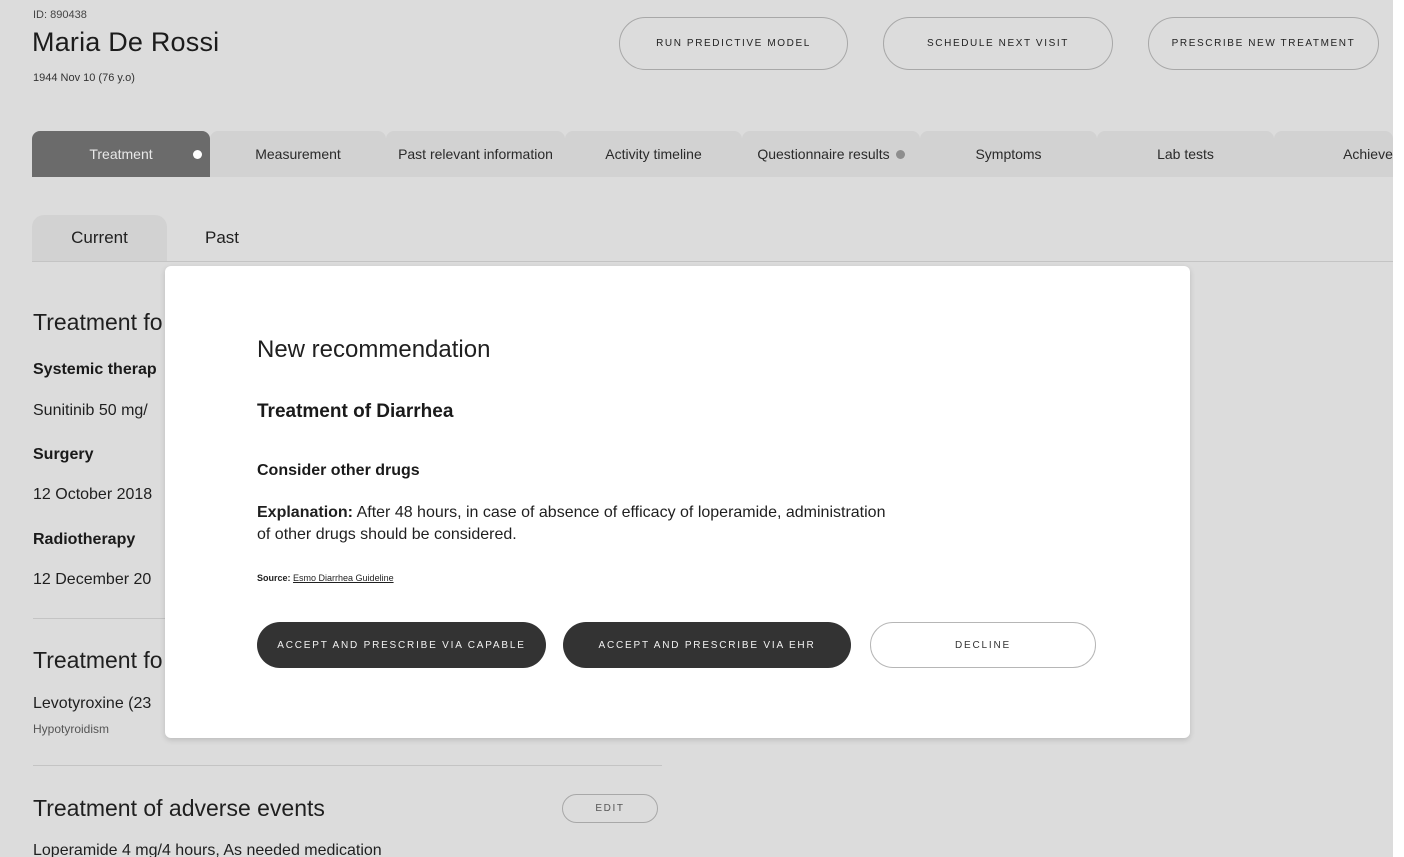 The width and height of the screenshot is (1404, 857). Describe the element at coordinates (374, 349) in the screenshot. I see `modal-title: New recommendation` at that location.